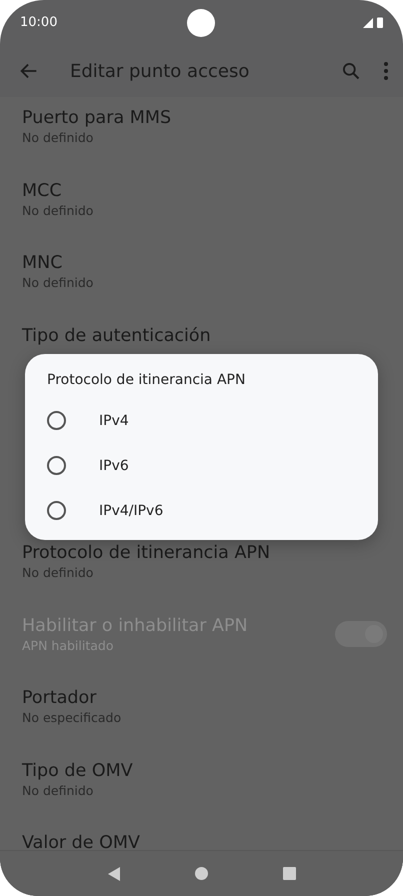 The width and height of the screenshot is (403, 896). Describe the element at coordinates (117, 335) in the screenshot. I see `setting-title: Tipo de autenticación` at that location.